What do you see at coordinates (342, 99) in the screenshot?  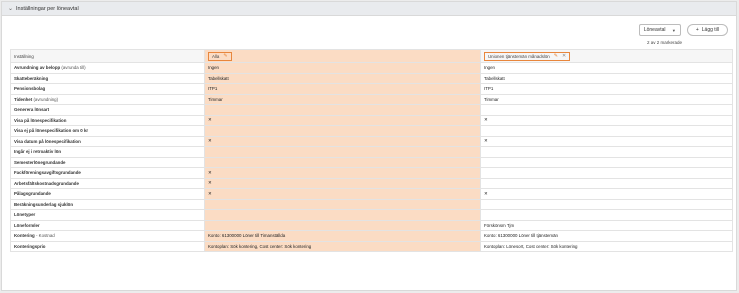 I see `cell-alla: Timmar` at bounding box center [342, 99].